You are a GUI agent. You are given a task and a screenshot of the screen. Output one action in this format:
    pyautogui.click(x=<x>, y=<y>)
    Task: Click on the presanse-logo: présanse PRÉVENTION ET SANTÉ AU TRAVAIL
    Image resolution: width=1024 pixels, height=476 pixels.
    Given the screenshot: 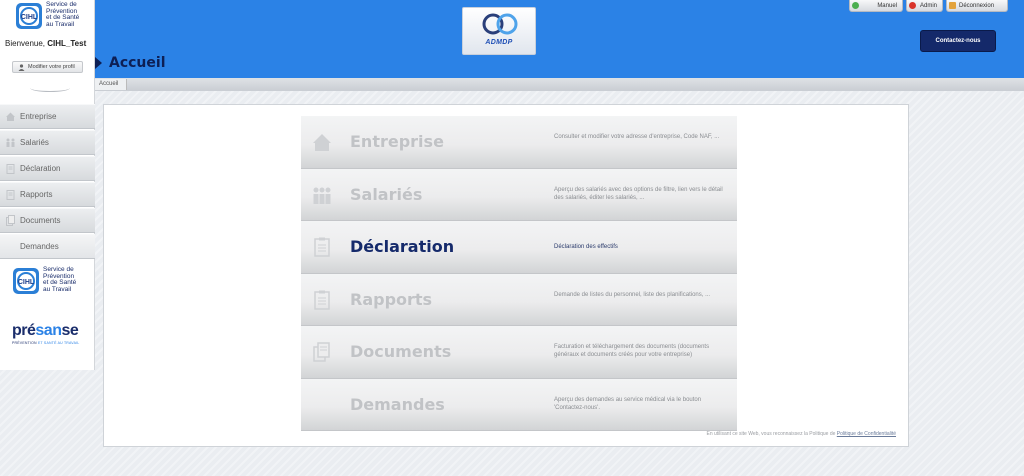 What is the action you would take?
    pyautogui.click(x=49, y=336)
    